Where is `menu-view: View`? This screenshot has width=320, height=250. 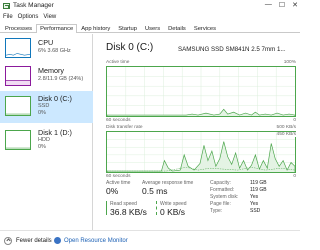
menu-view: View is located at coordinates (49, 18).